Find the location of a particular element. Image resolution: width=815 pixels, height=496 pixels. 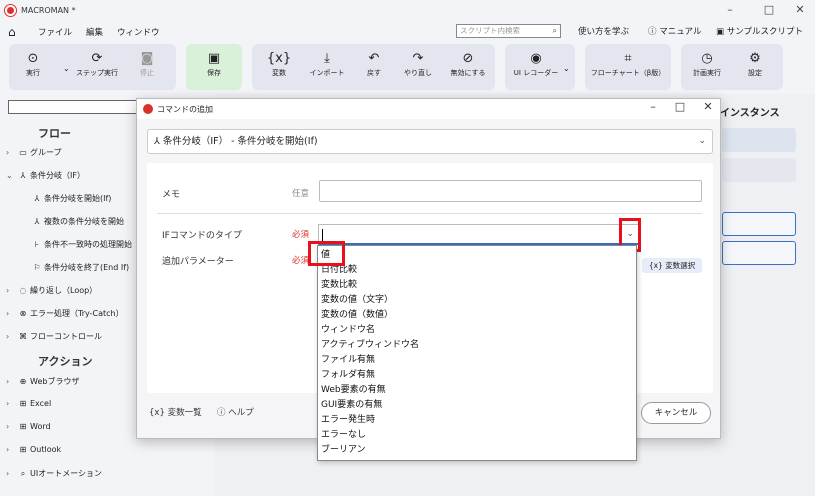

memo-label: メモ is located at coordinates (171, 195).